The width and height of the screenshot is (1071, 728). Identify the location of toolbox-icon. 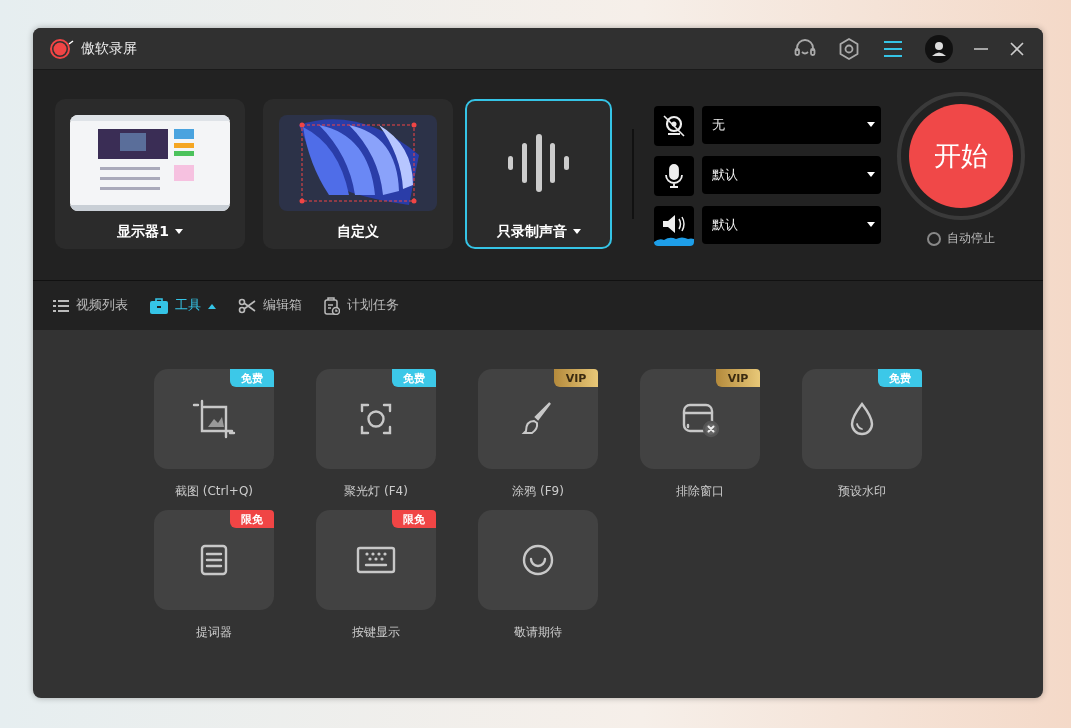
(159, 305).